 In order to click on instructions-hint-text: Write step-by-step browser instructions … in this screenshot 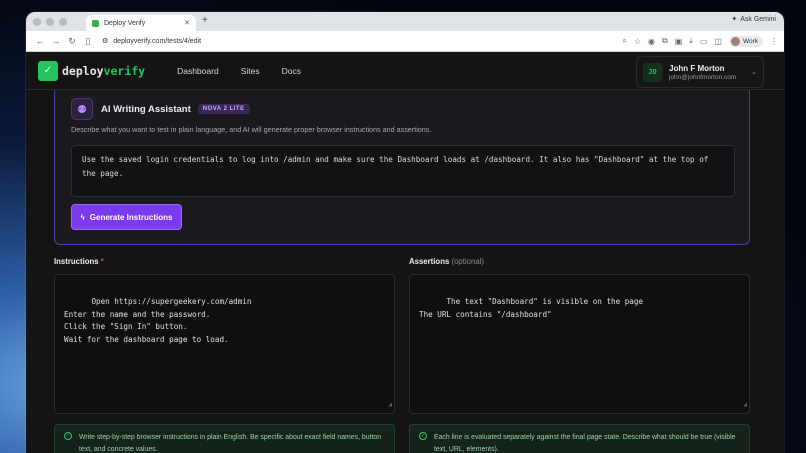, I will do `click(230, 443)`.